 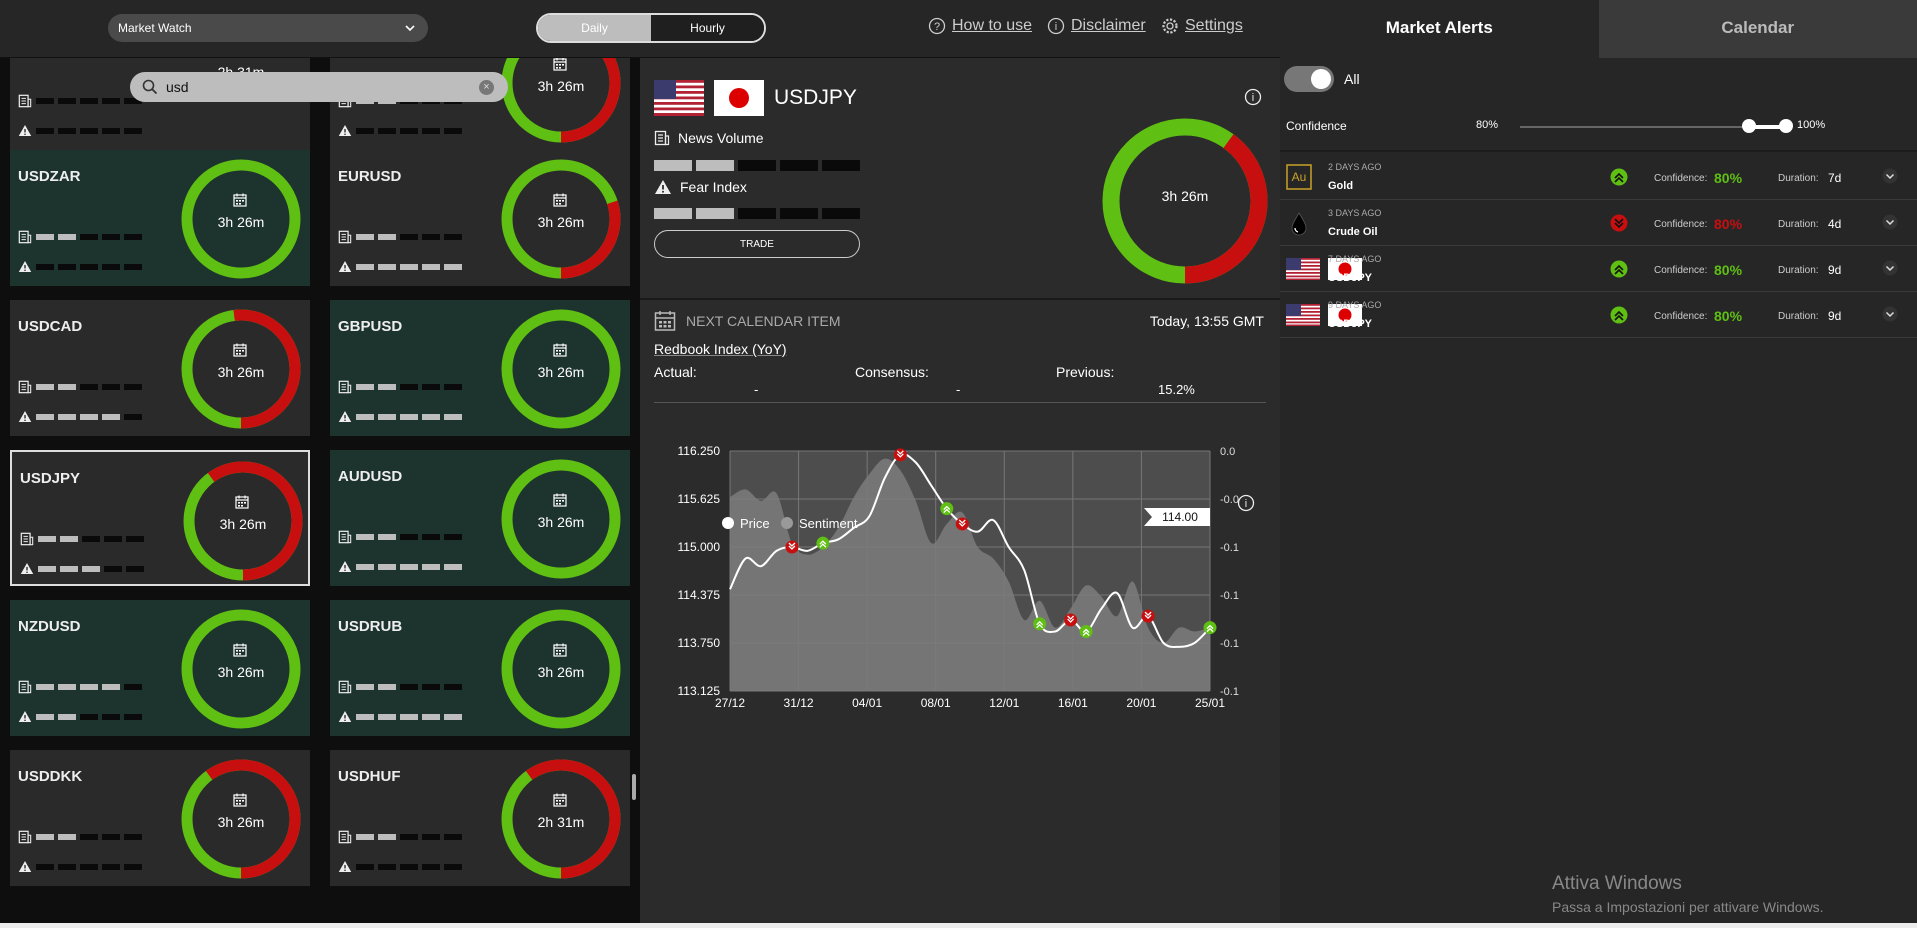 I want to click on y-tick-label: 113.125, so click(x=699, y=691).